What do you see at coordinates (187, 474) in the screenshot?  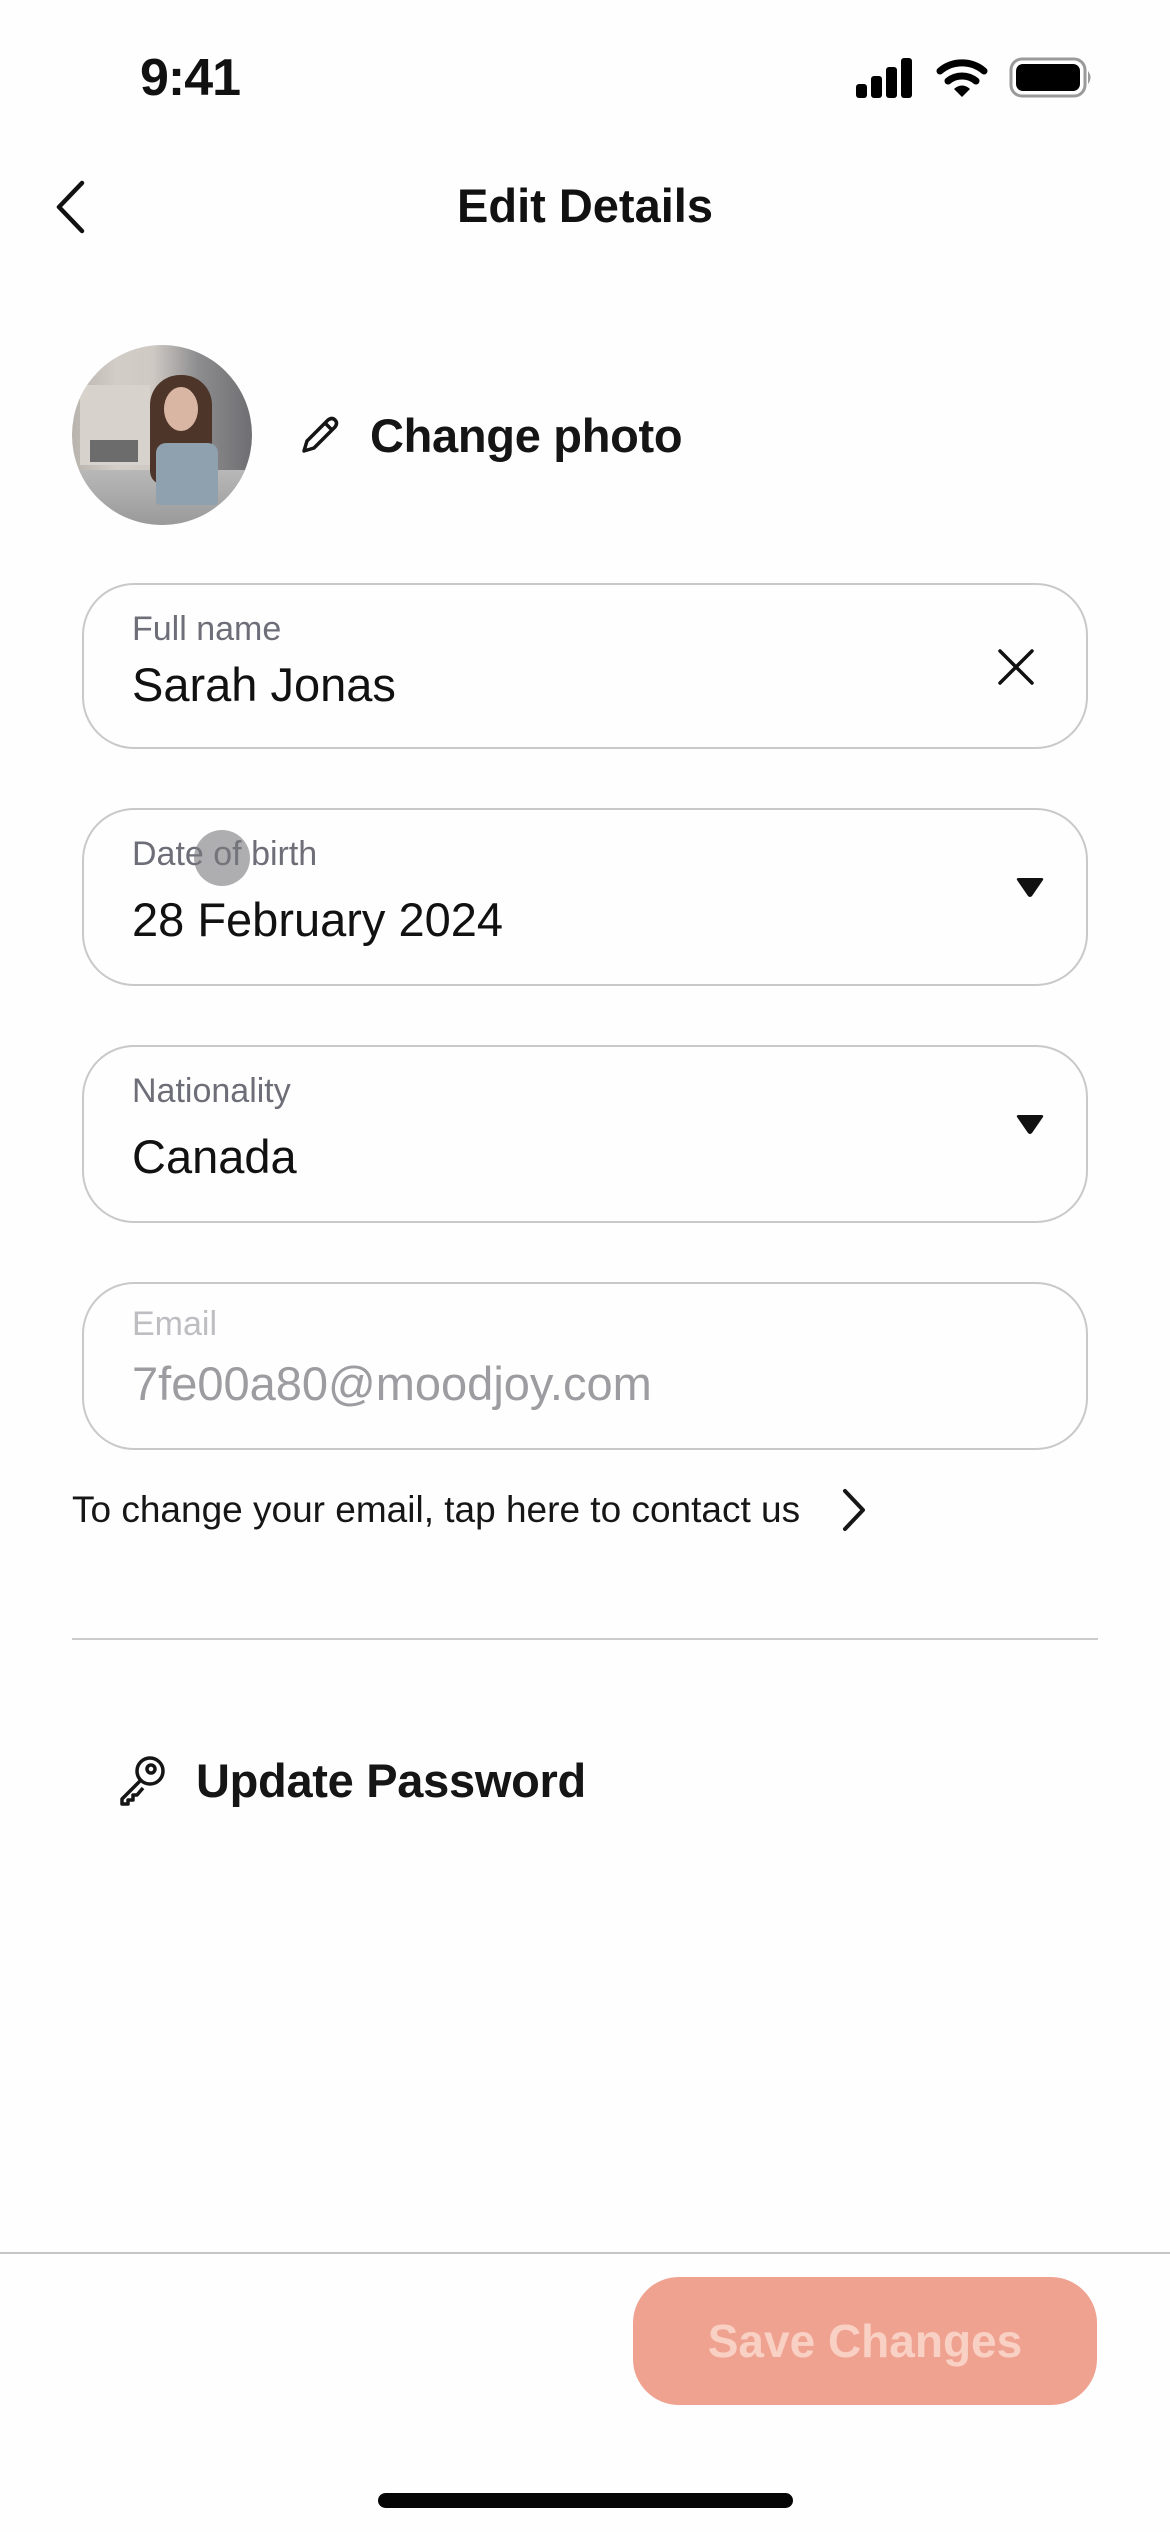 I see `avatar-photo-top` at bounding box center [187, 474].